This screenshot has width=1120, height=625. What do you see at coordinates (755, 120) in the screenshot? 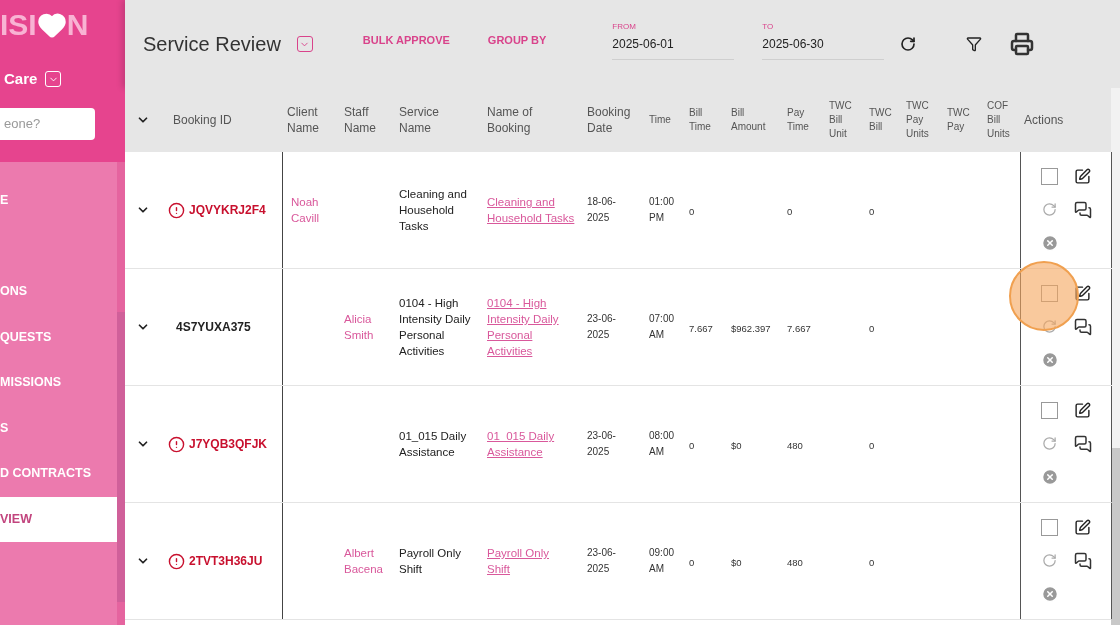
I see `column-header: Bill Amount` at bounding box center [755, 120].